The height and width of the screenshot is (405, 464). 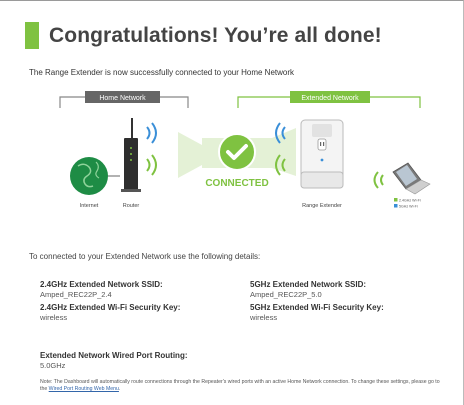 I want to click on wired-port-routing-link: Wired Port Routing Web Menu, so click(x=84, y=389).